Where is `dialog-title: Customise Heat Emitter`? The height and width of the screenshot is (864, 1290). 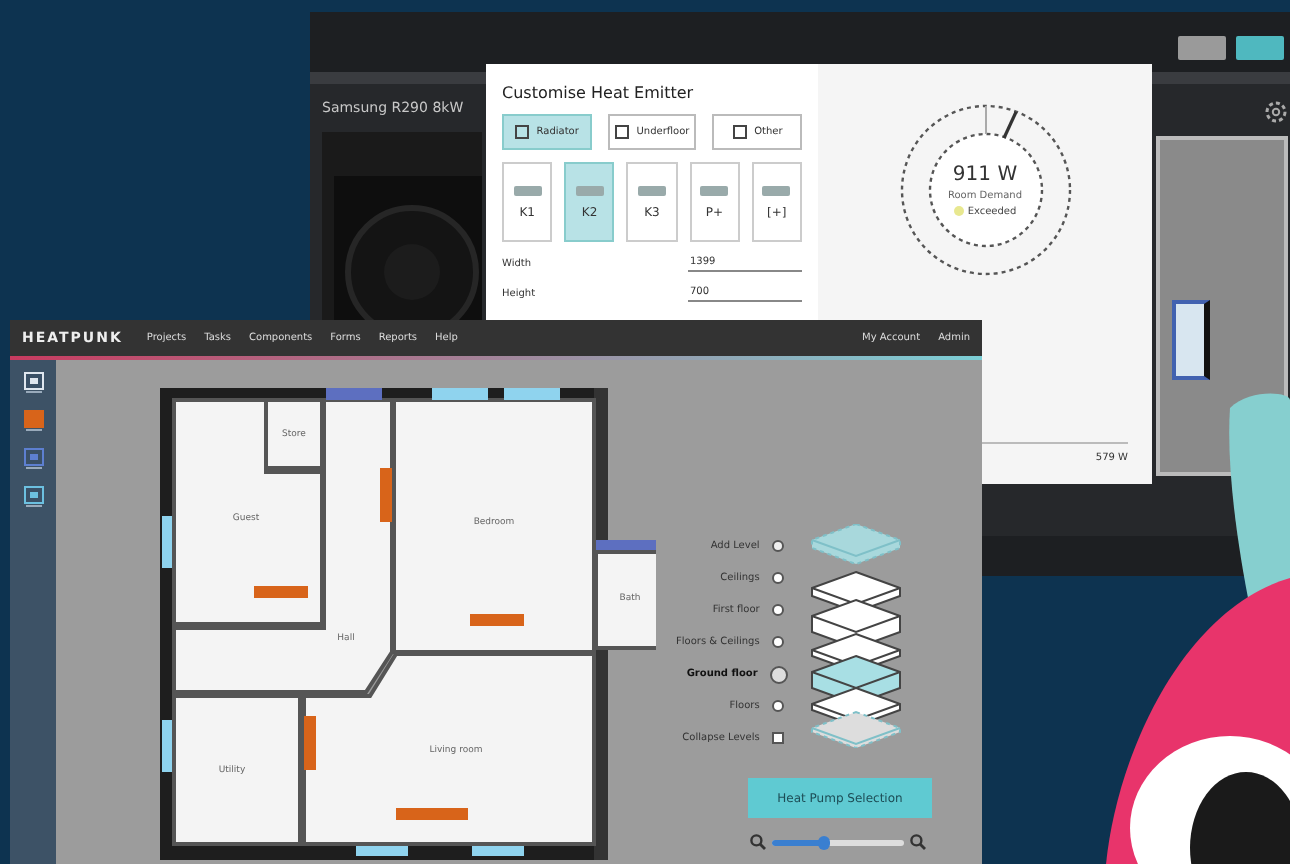 dialog-title: Customise Heat Emitter is located at coordinates (599, 93).